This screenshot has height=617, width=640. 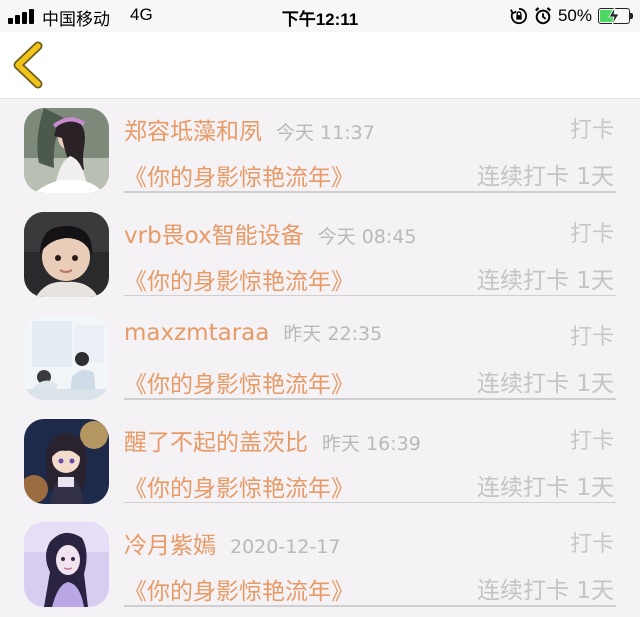 I want to click on checkin-time: 昨天 16:39, so click(x=371, y=443).